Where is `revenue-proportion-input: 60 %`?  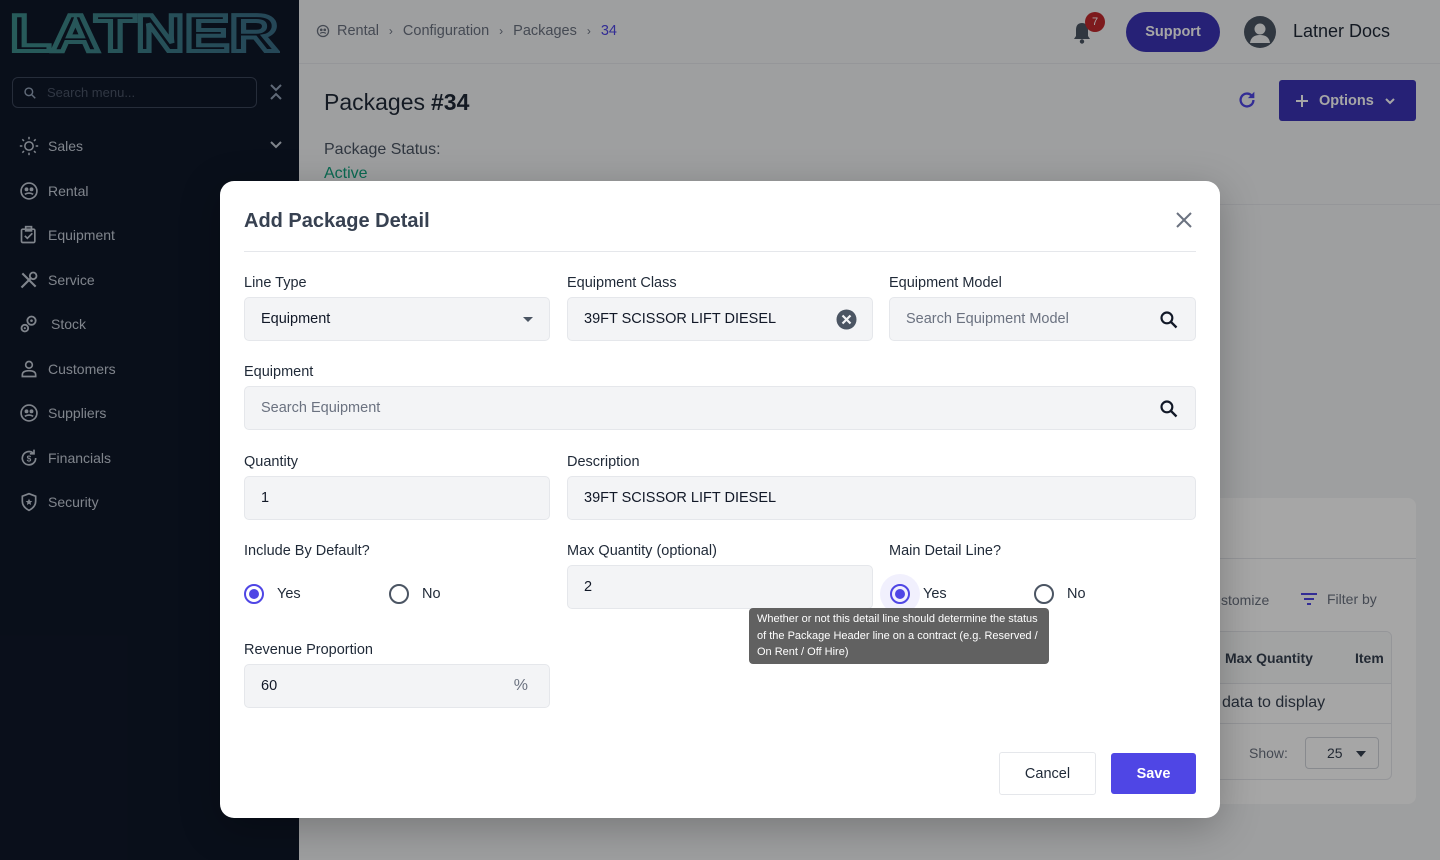
revenue-proportion-input: 60 % is located at coordinates (397, 686).